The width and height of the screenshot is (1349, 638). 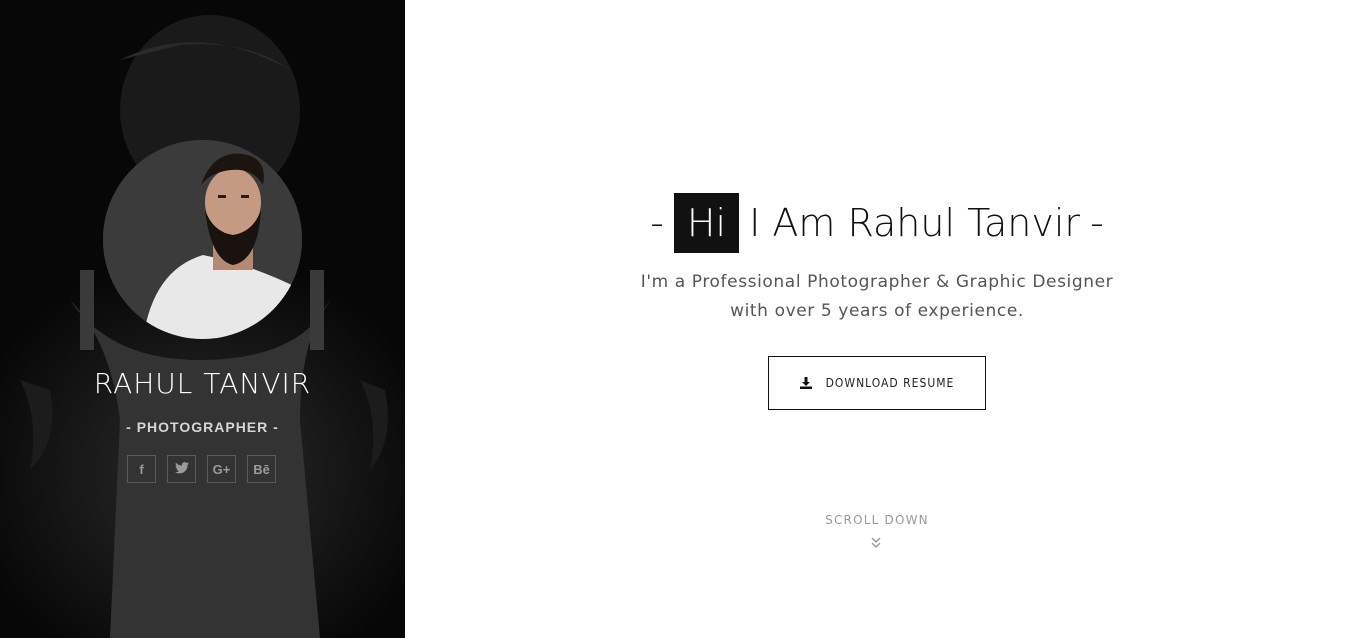 I want to click on facebook-icon: f, so click(x=141, y=469).